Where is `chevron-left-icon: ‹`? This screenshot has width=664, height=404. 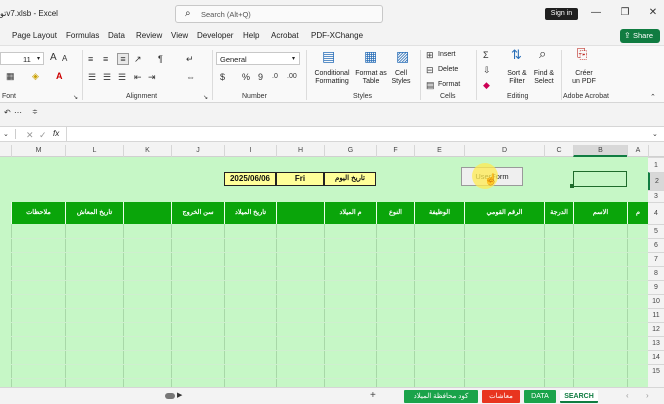 chevron-left-icon: ‹ is located at coordinates (627, 396).